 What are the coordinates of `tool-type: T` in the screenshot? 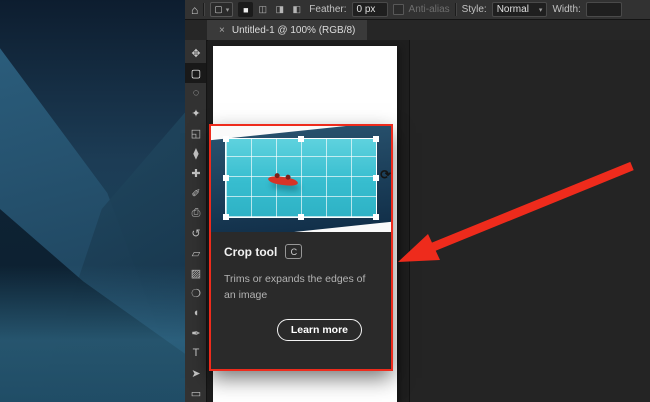 It's located at (195, 353).